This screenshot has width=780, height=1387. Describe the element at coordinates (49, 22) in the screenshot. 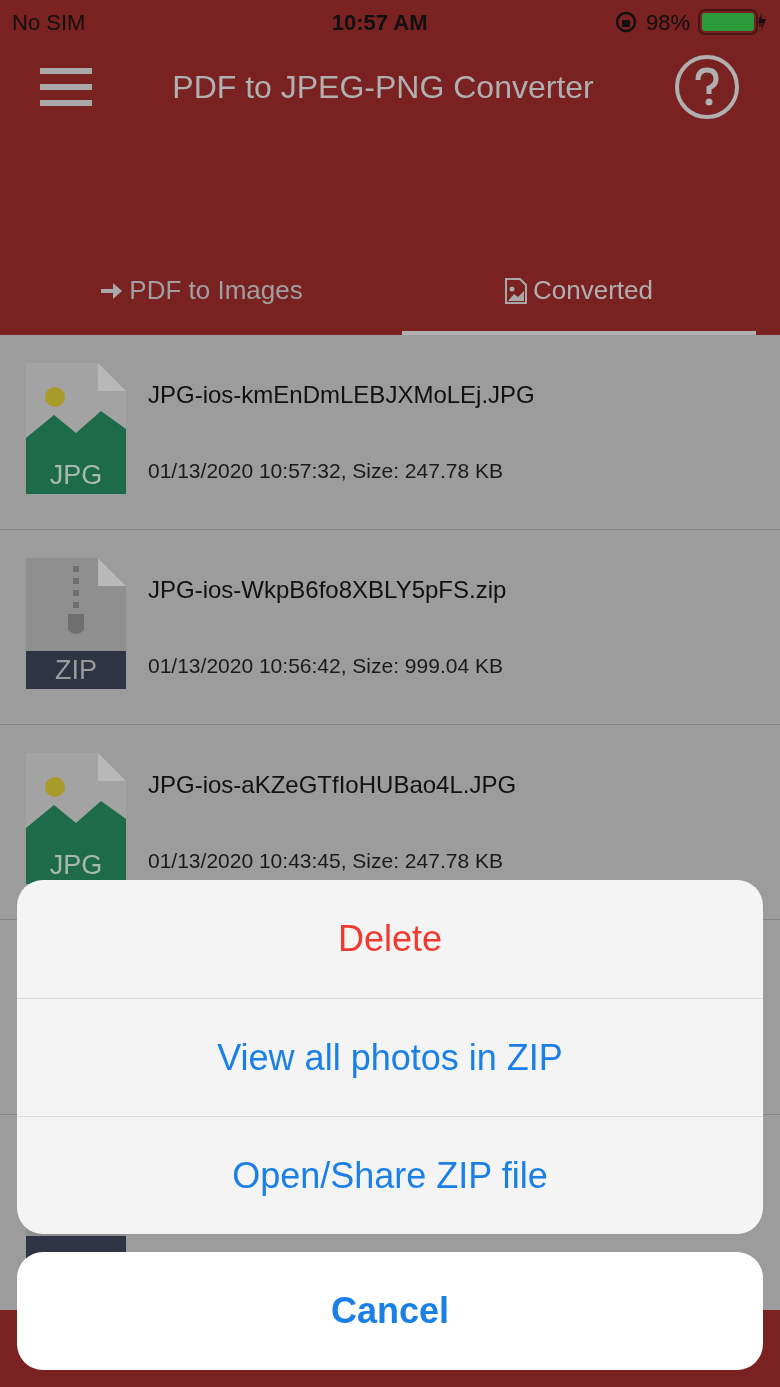

I see `carrier-label: No SIM` at that location.